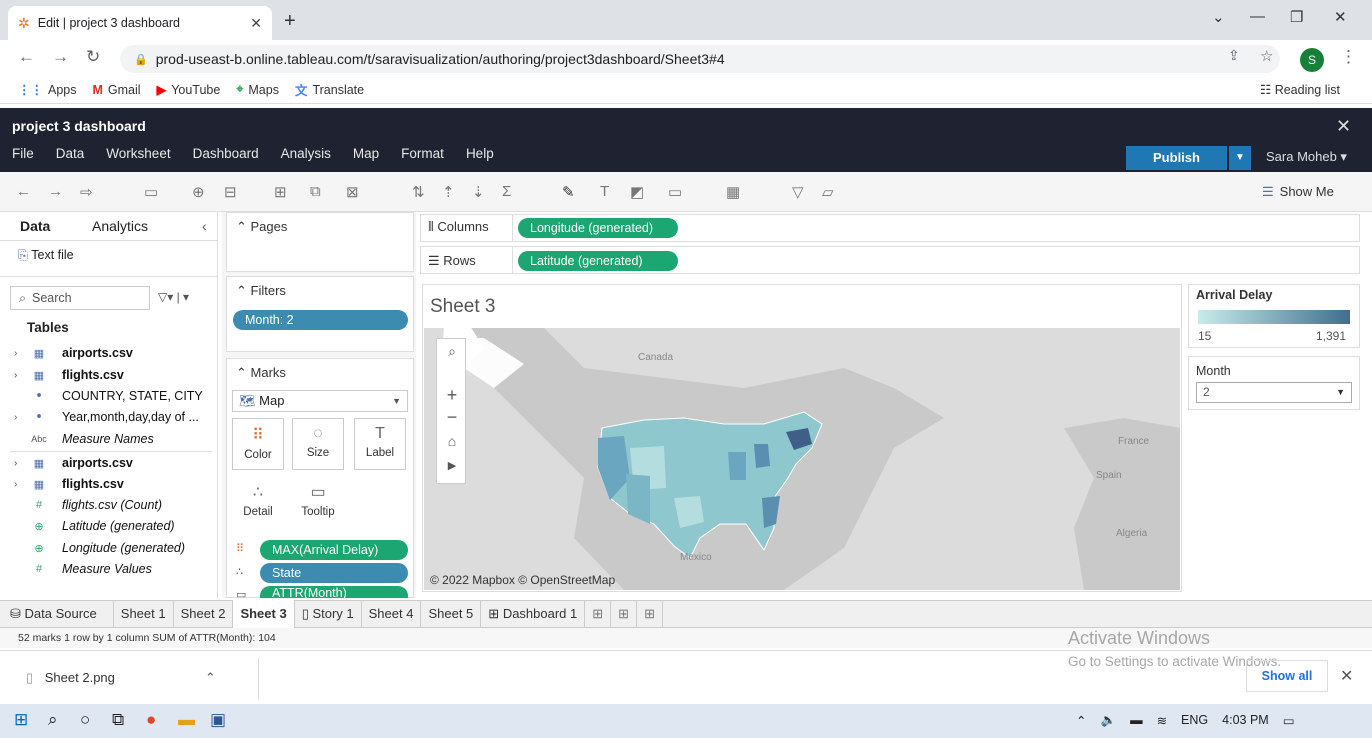 This screenshot has width=1372, height=738. Describe the element at coordinates (448, 192) in the screenshot. I see `sort-asc-icon: ⇡` at that location.